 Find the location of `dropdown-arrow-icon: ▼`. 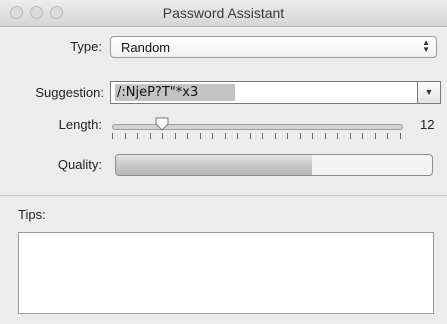

dropdown-arrow-icon: ▼ is located at coordinates (428, 92).